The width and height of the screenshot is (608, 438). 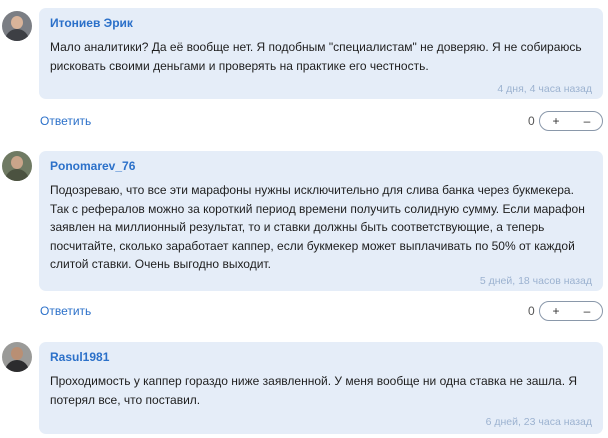 I want to click on comment-author: Rasul1981, so click(x=79, y=357).